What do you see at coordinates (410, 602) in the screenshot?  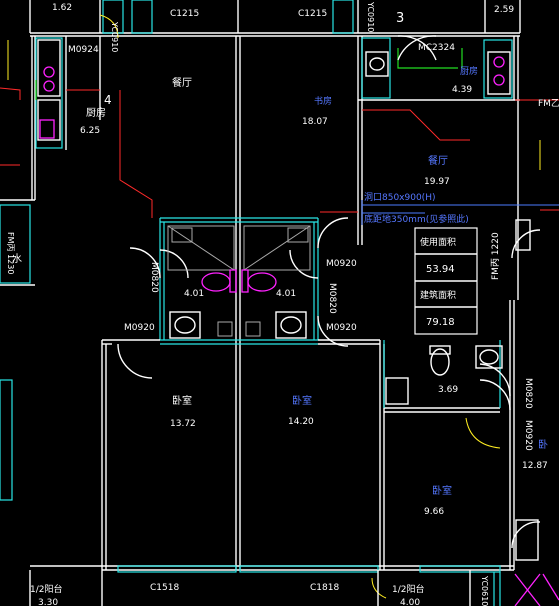 I see `bottom-dim-right: 4.00` at bounding box center [410, 602].